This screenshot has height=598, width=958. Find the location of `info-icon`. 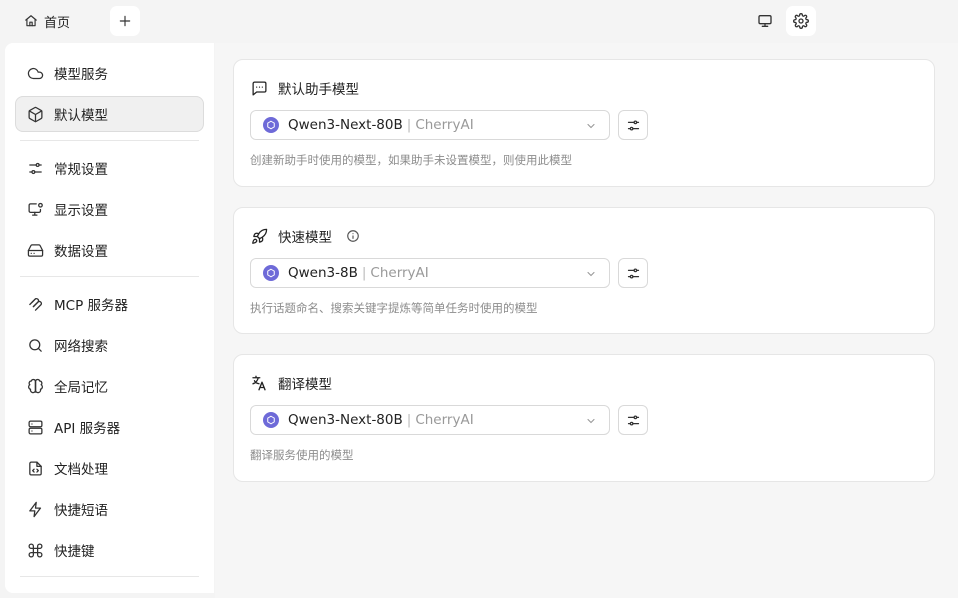

info-icon is located at coordinates (353, 236).